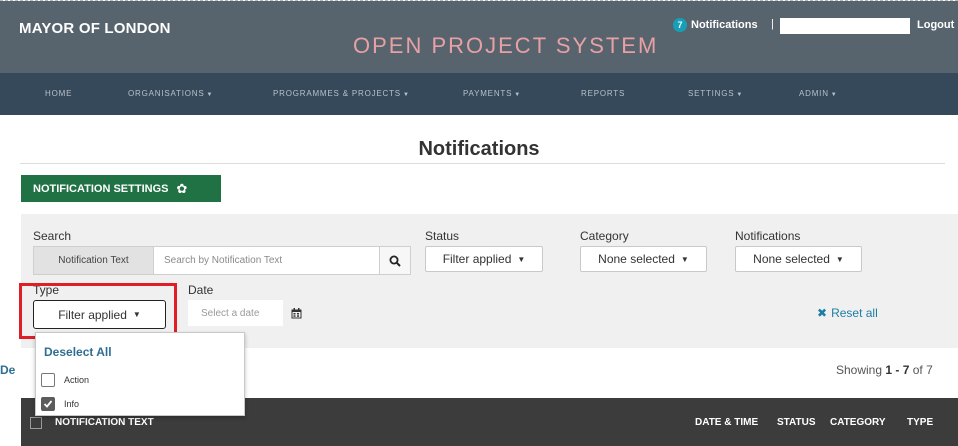 This screenshot has width=958, height=446. I want to click on column-header-date-time: DATE & TIME, so click(726, 422).